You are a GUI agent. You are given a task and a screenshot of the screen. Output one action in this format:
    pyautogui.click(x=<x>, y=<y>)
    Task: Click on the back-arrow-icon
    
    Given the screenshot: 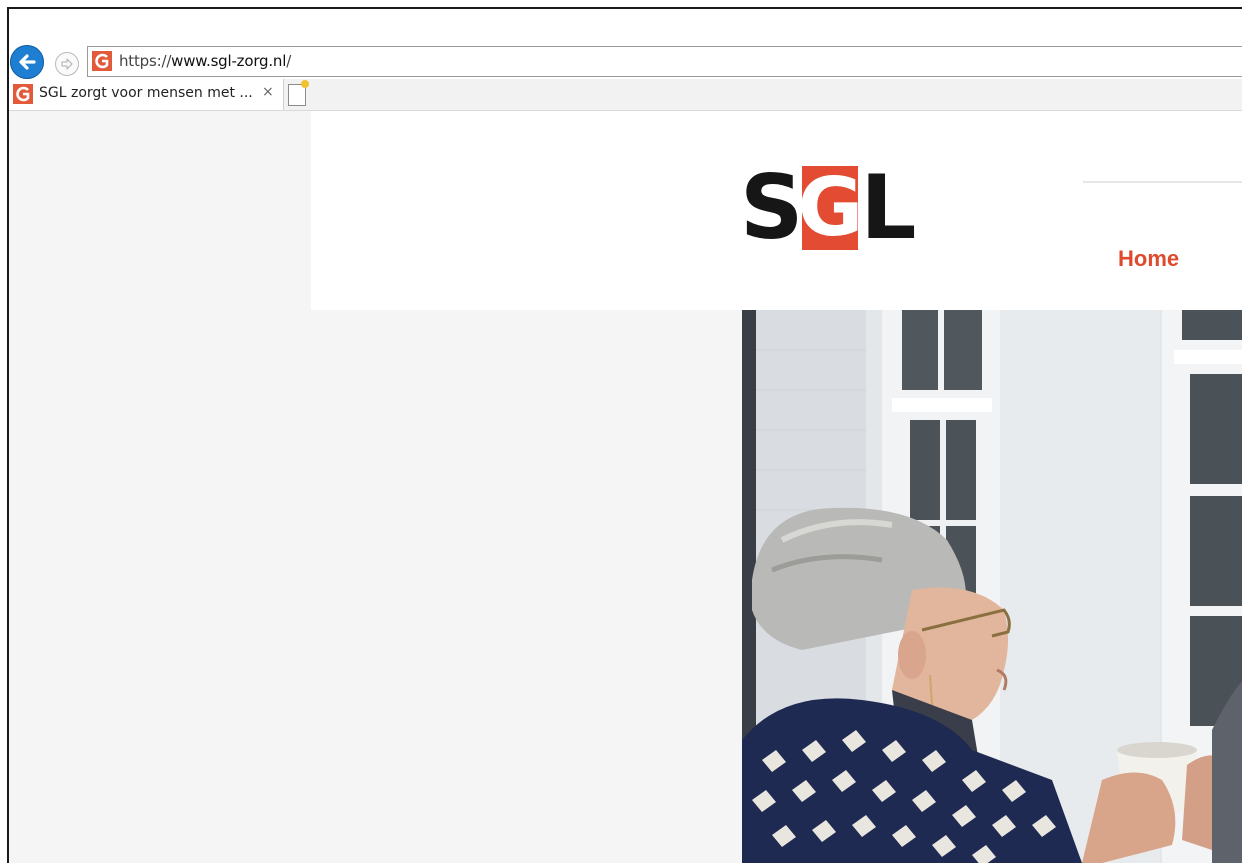 What is the action you would take?
    pyautogui.click(x=27, y=62)
    